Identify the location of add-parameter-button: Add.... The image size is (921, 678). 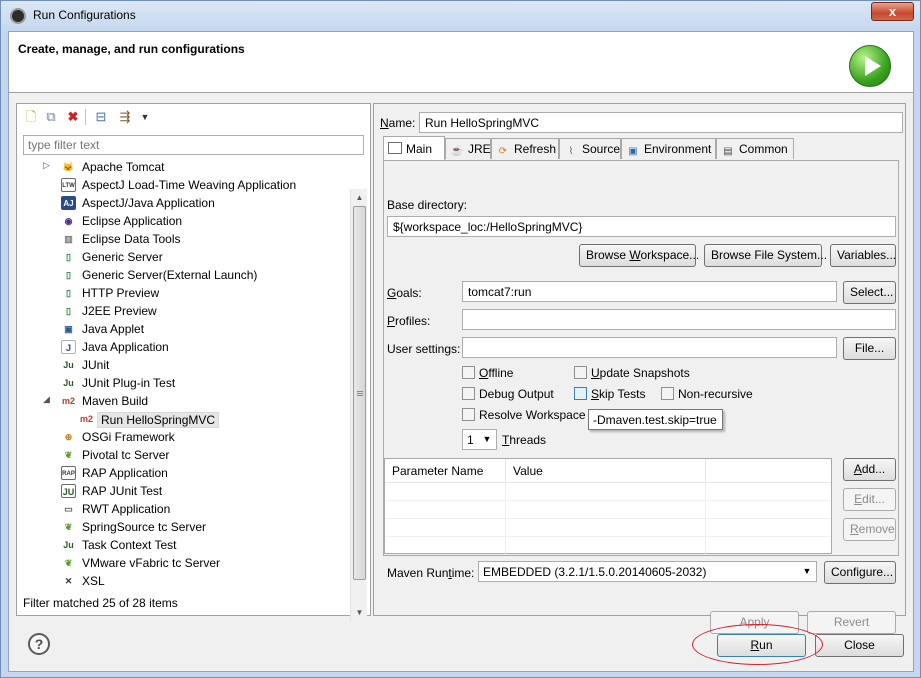
(869, 469).